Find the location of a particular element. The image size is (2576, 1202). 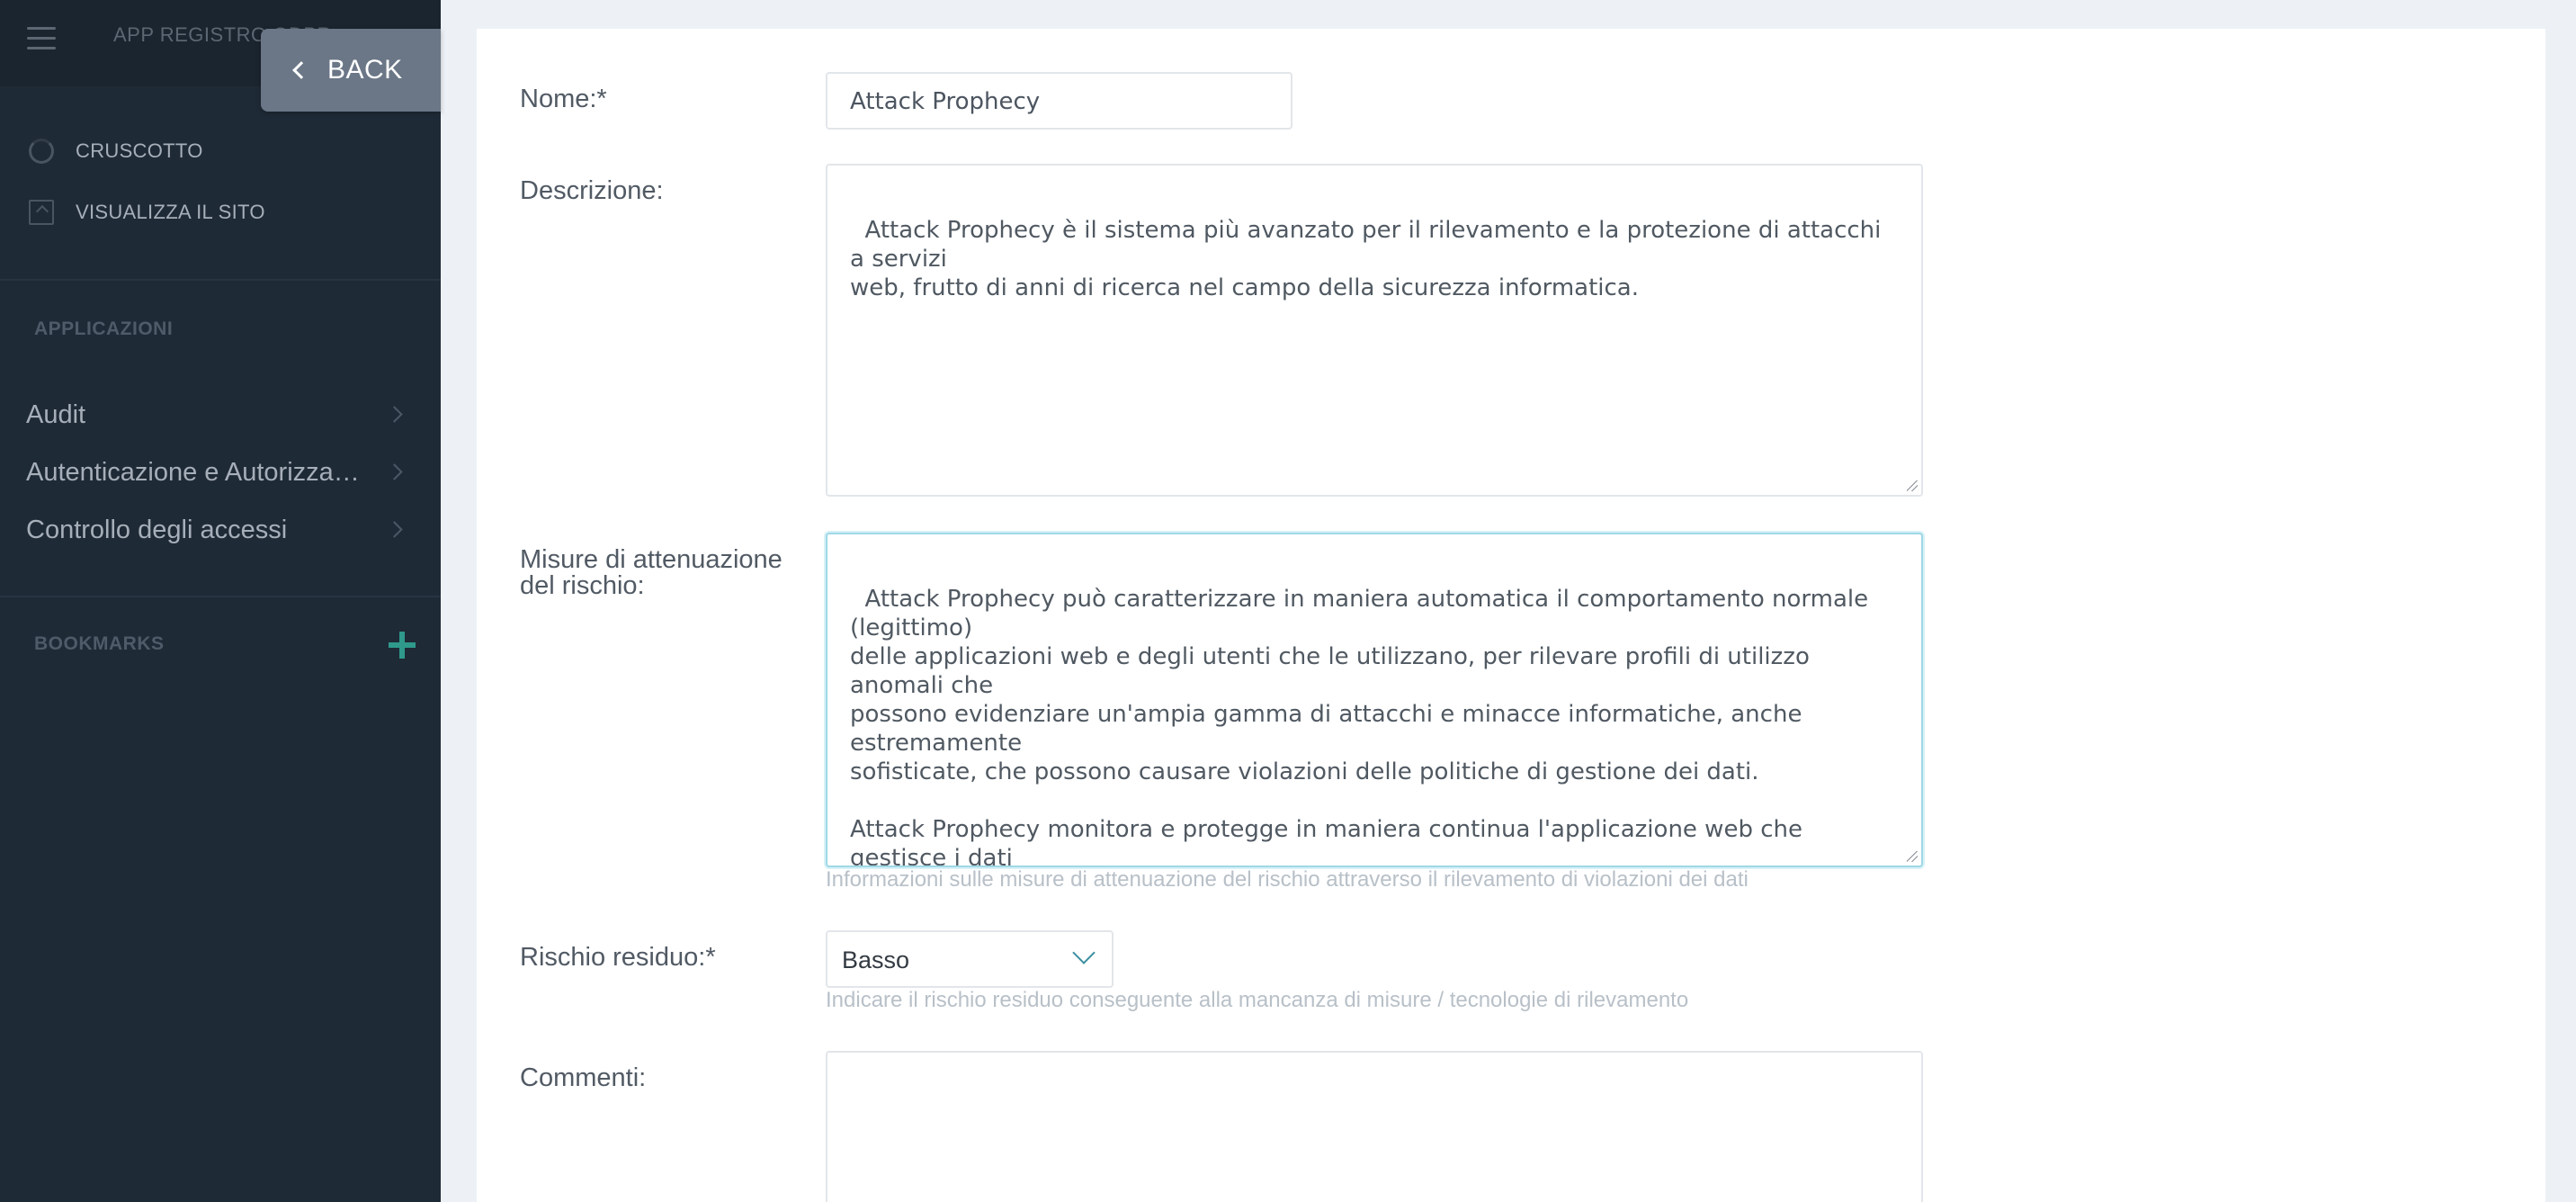

sidebar-item-auth: Autenticazione e Autorizzazione is located at coordinates (219, 472).